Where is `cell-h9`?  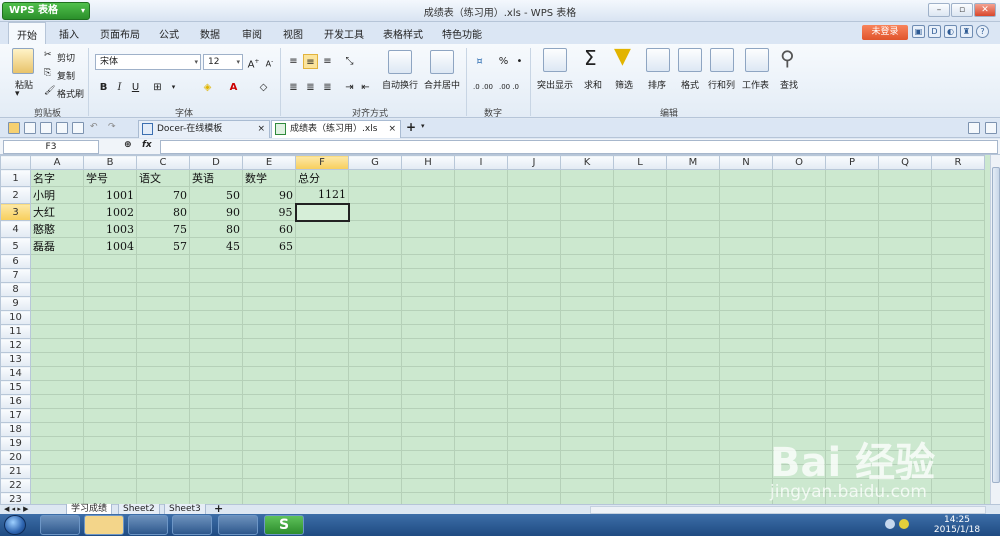 cell-h9 is located at coordinates (428, 303).